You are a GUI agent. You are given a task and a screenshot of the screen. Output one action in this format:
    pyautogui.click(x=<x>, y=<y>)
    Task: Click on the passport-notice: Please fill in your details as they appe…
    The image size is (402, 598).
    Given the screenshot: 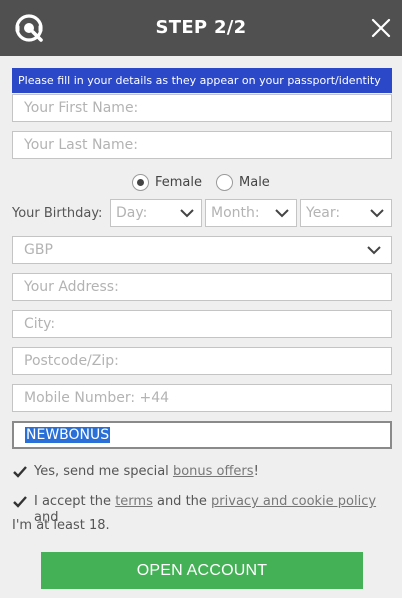 What is the action you would take?
    pyautogui.click(x=202, y=80)
    